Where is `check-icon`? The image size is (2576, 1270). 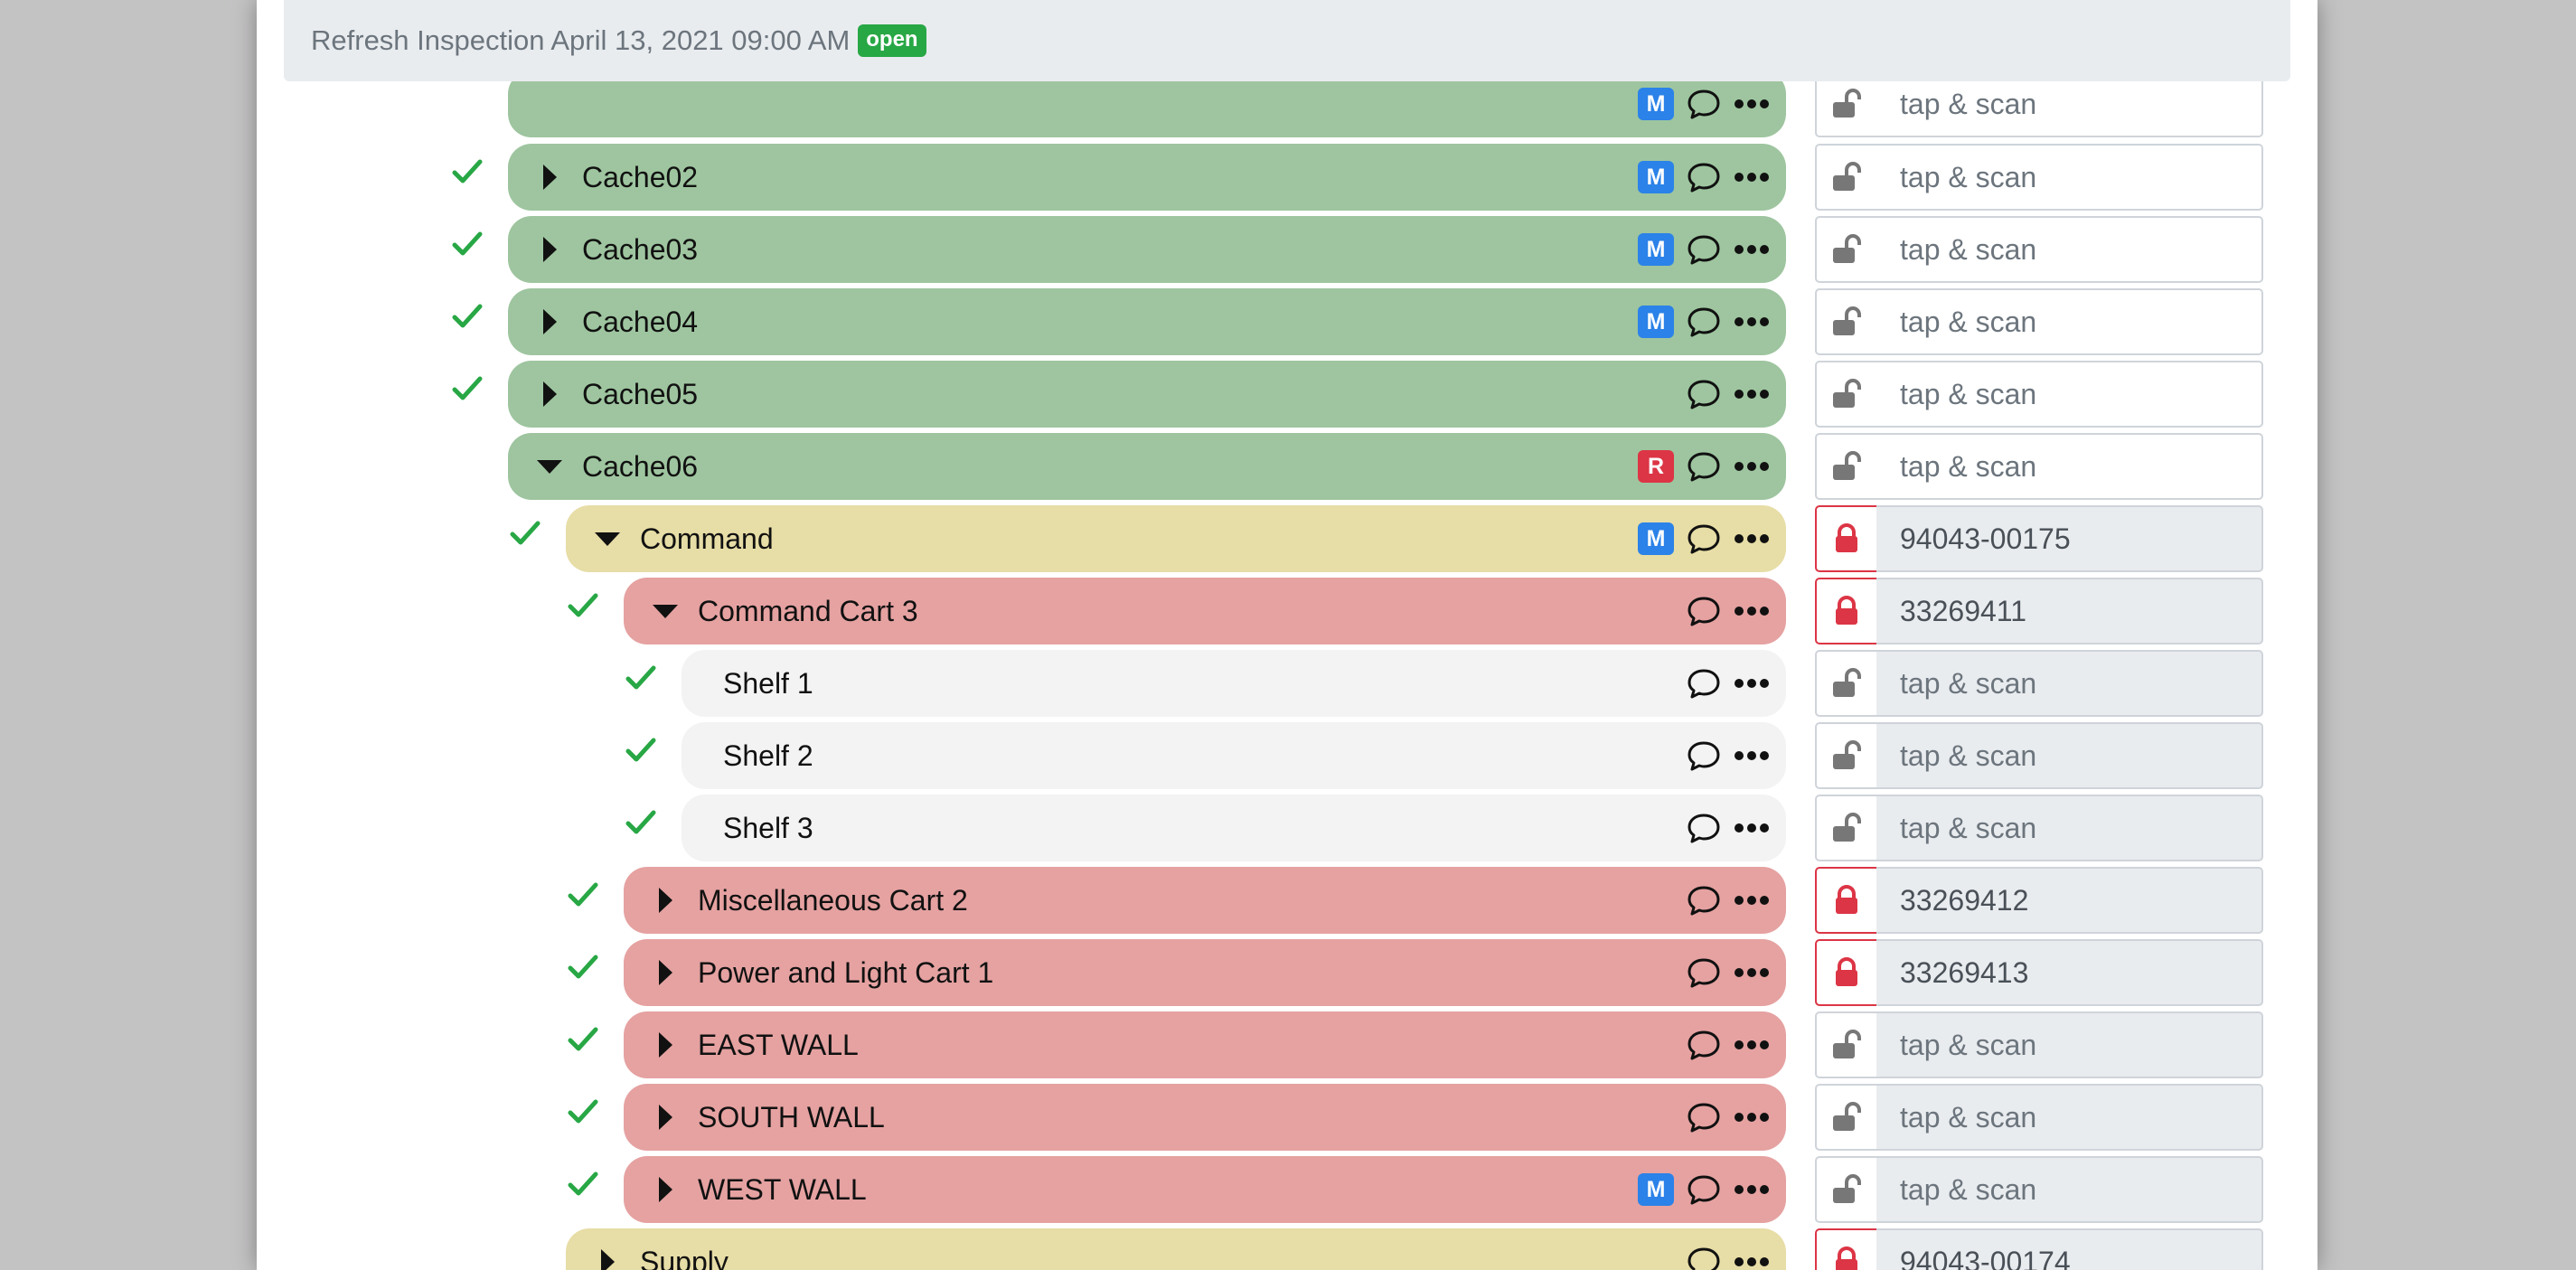
check-icon is located at coordinates (583, 1184).